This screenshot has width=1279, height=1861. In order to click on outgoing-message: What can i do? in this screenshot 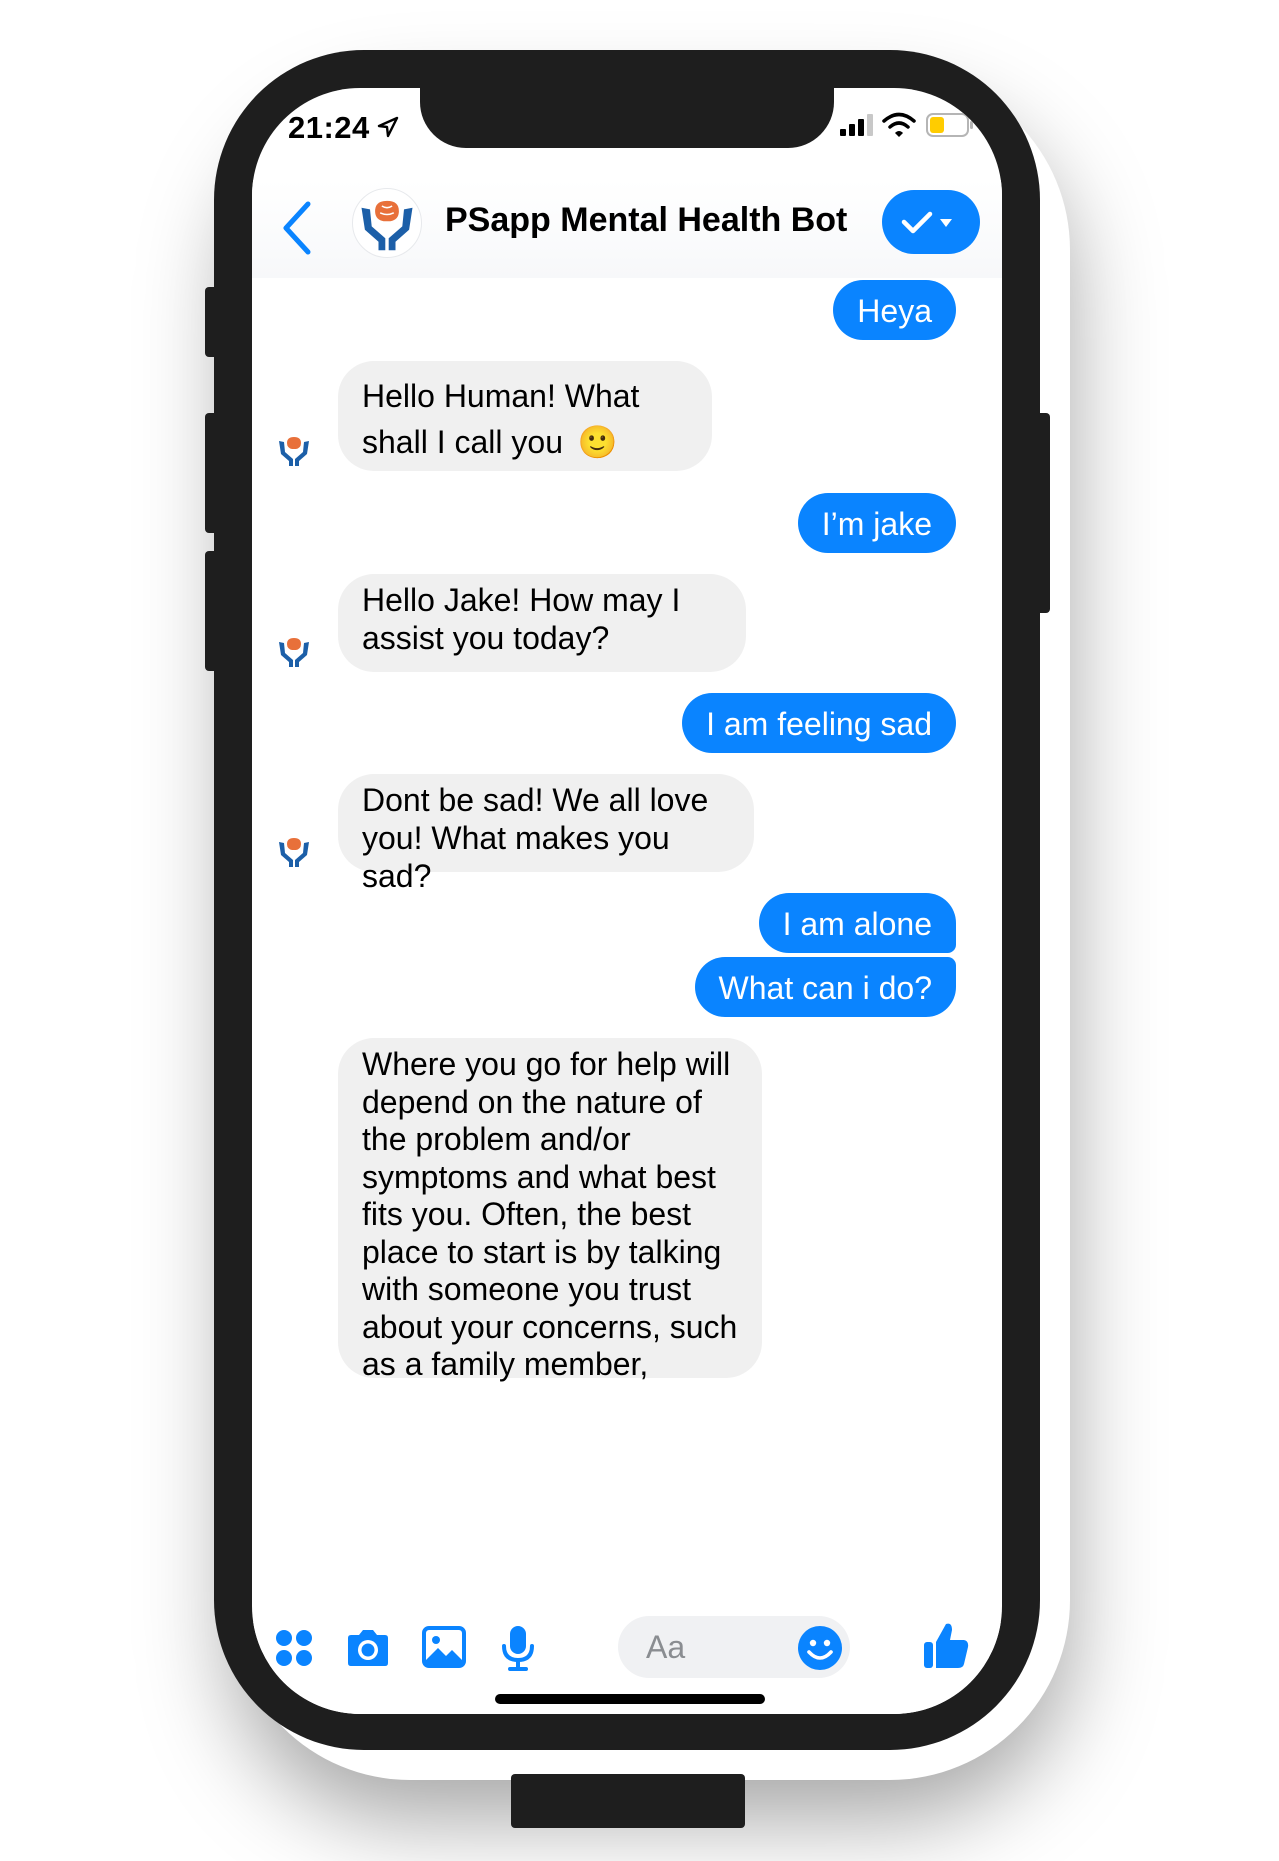, I will do `click(825, 987)`.